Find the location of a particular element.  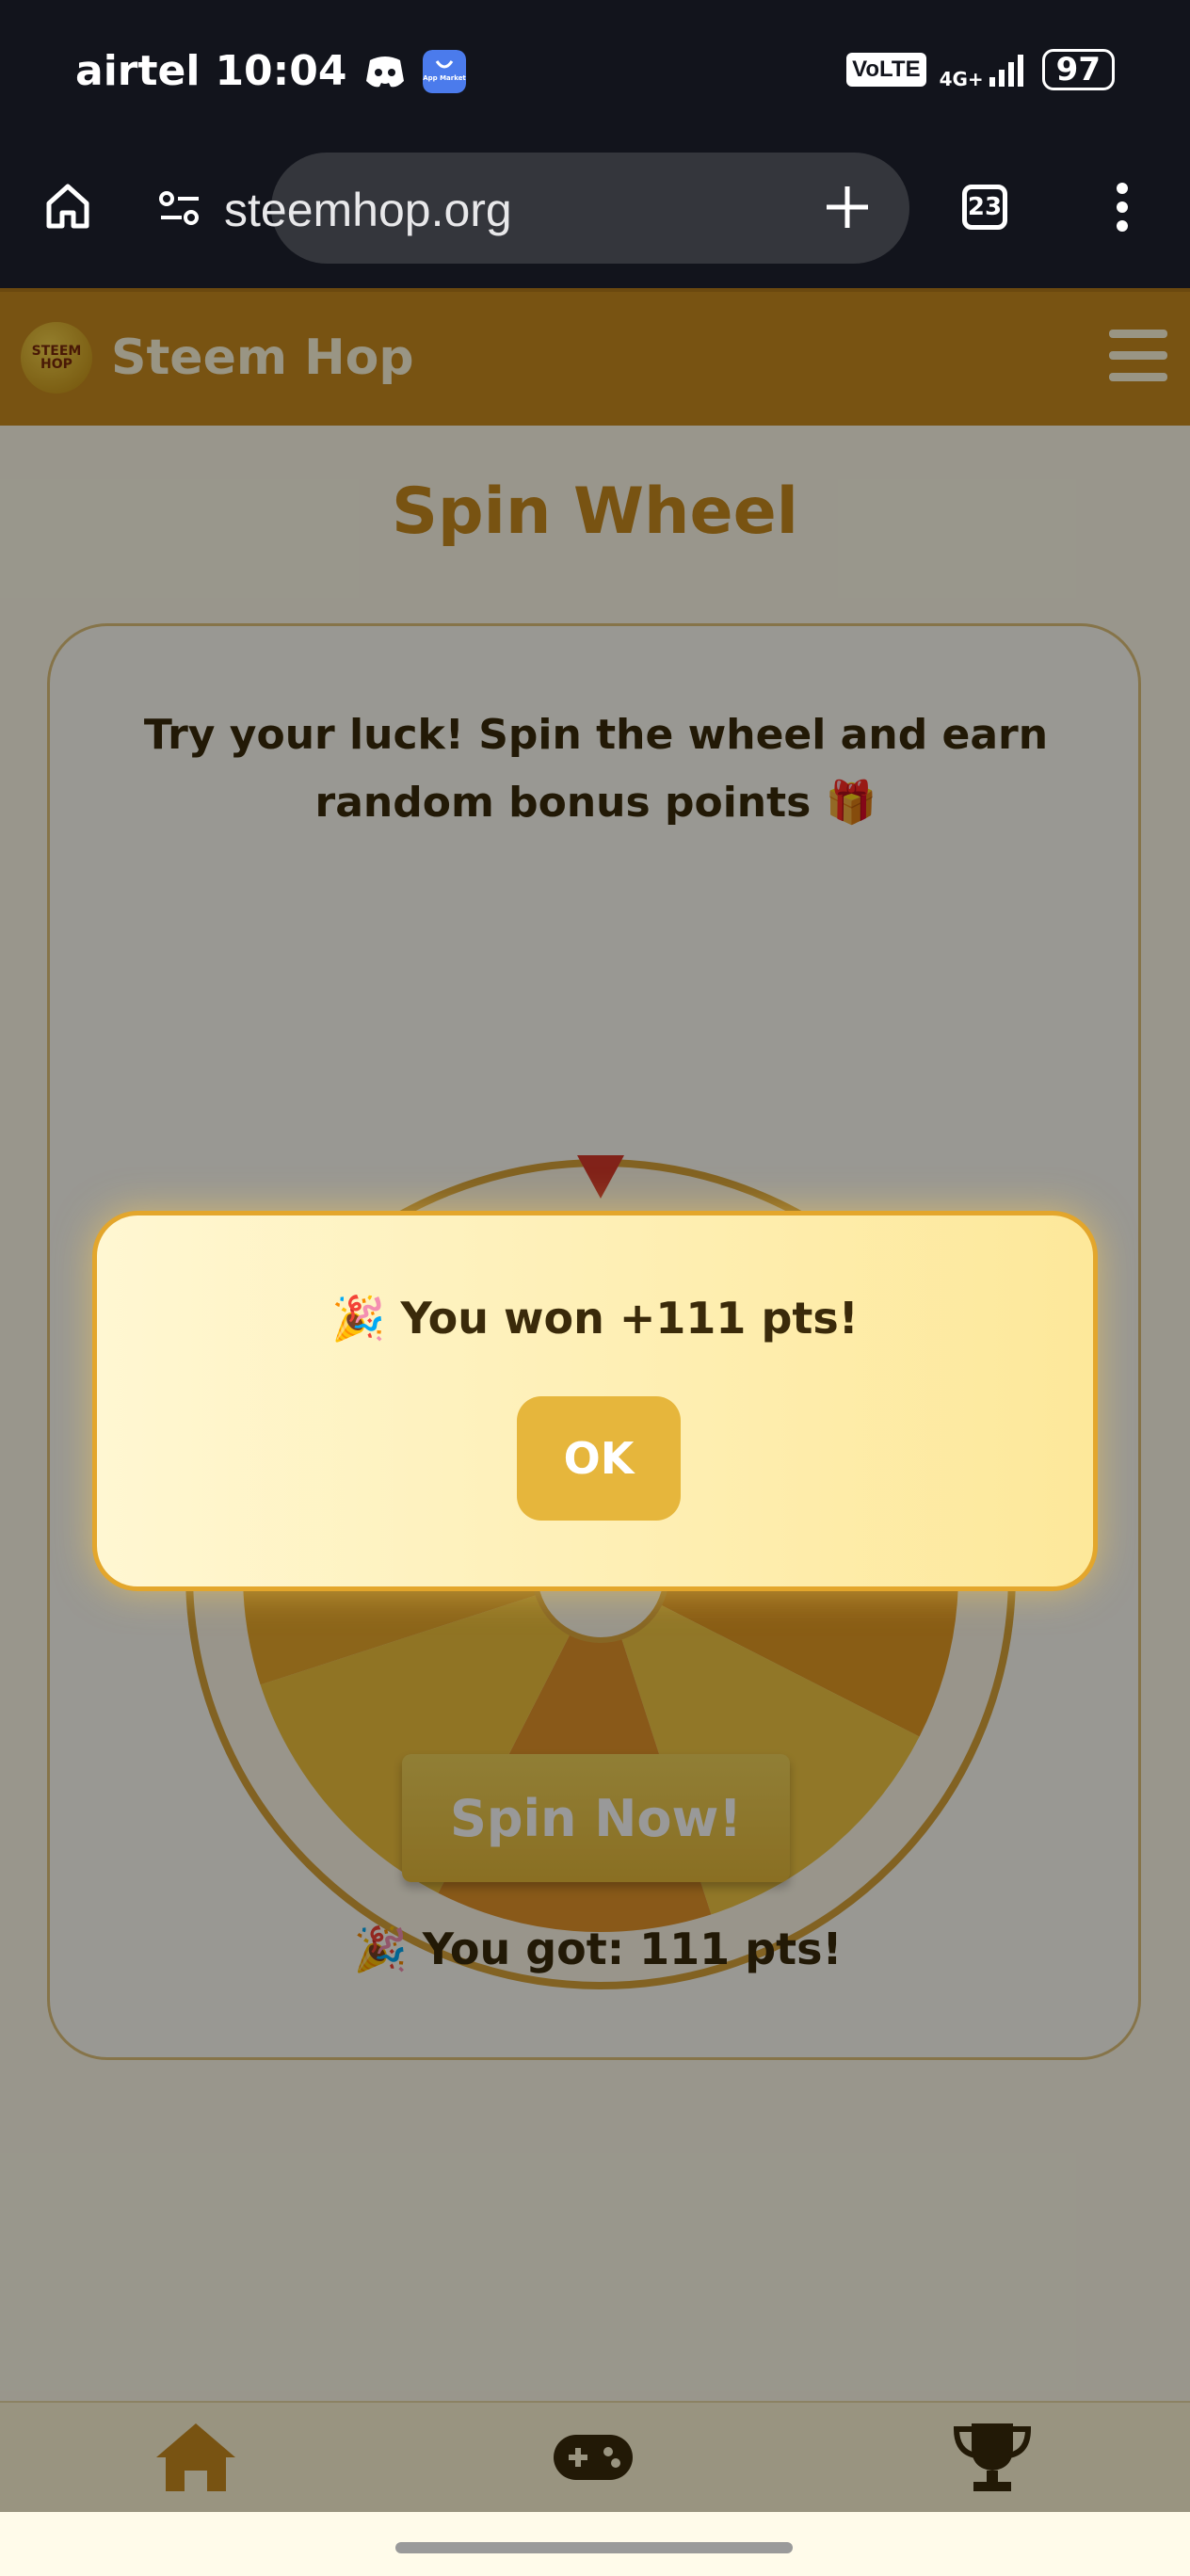

carrier-label: airtel is located at coordinates (138, 71).